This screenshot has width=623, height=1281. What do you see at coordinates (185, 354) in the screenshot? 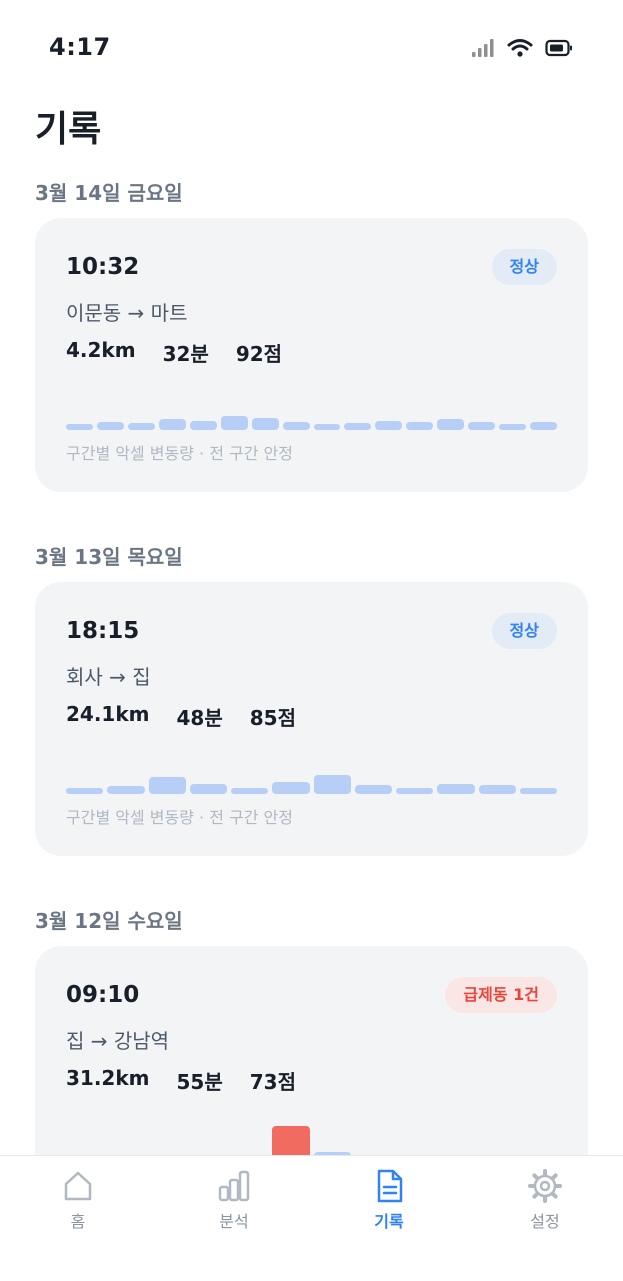
I see `duration-value: 32분` at bounding box center [185, 354].